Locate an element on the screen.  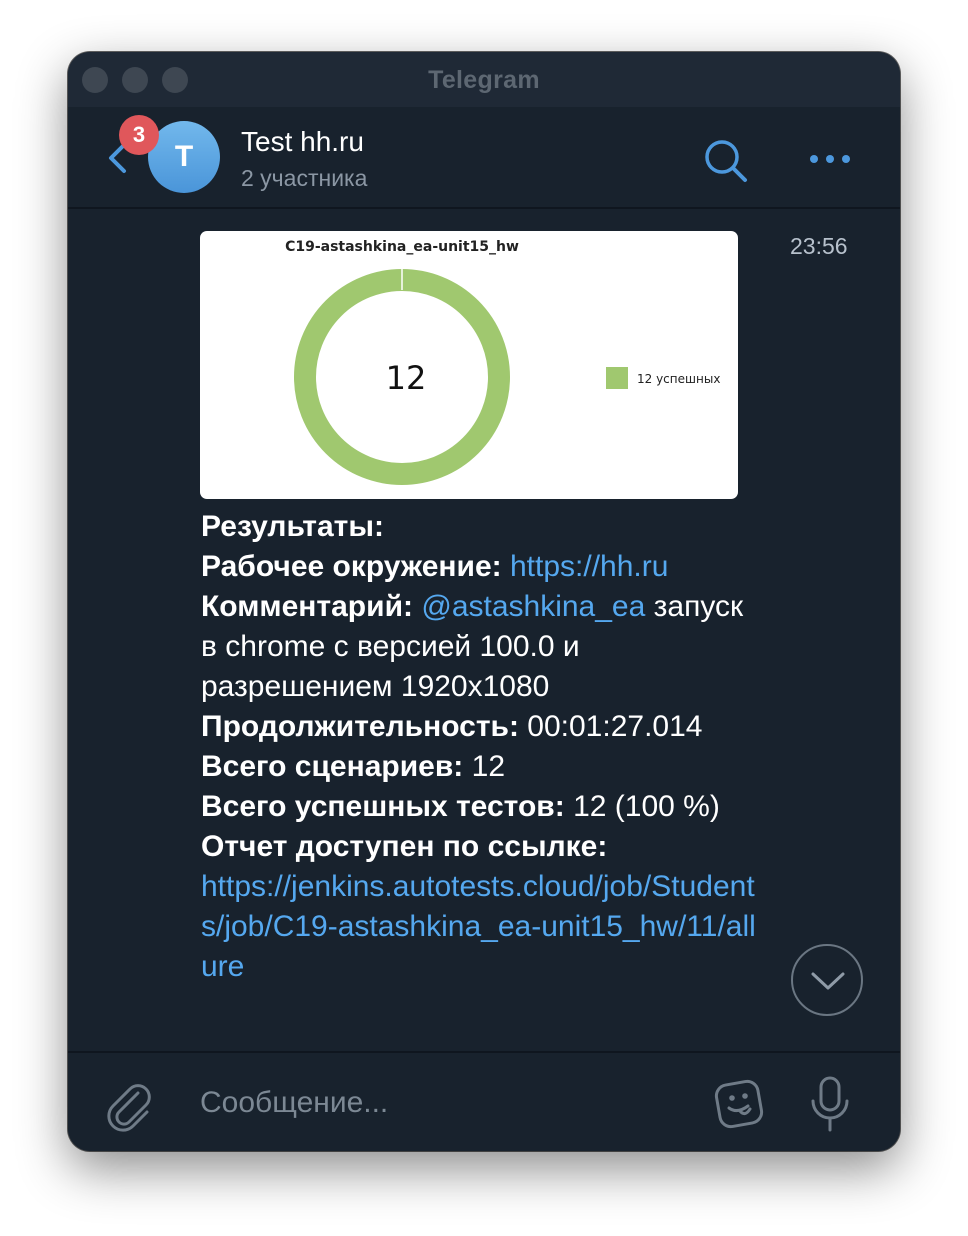
message-input is located at coordinates (440, 1103).